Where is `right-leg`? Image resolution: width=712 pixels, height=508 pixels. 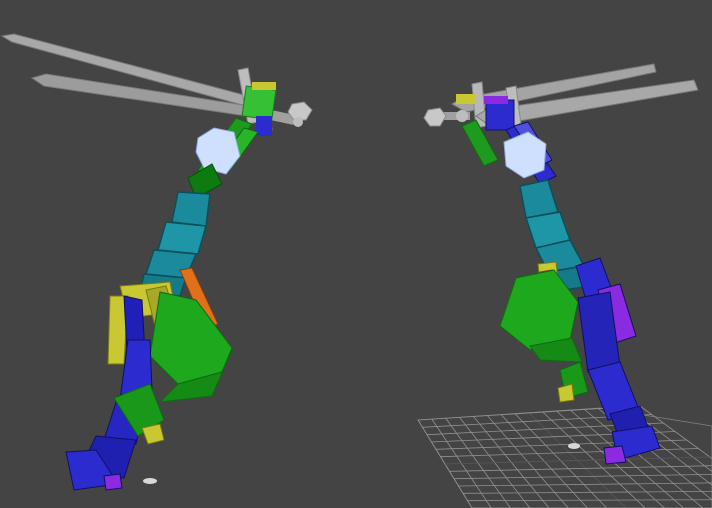 right-leg is located at coordinates (618, 361).